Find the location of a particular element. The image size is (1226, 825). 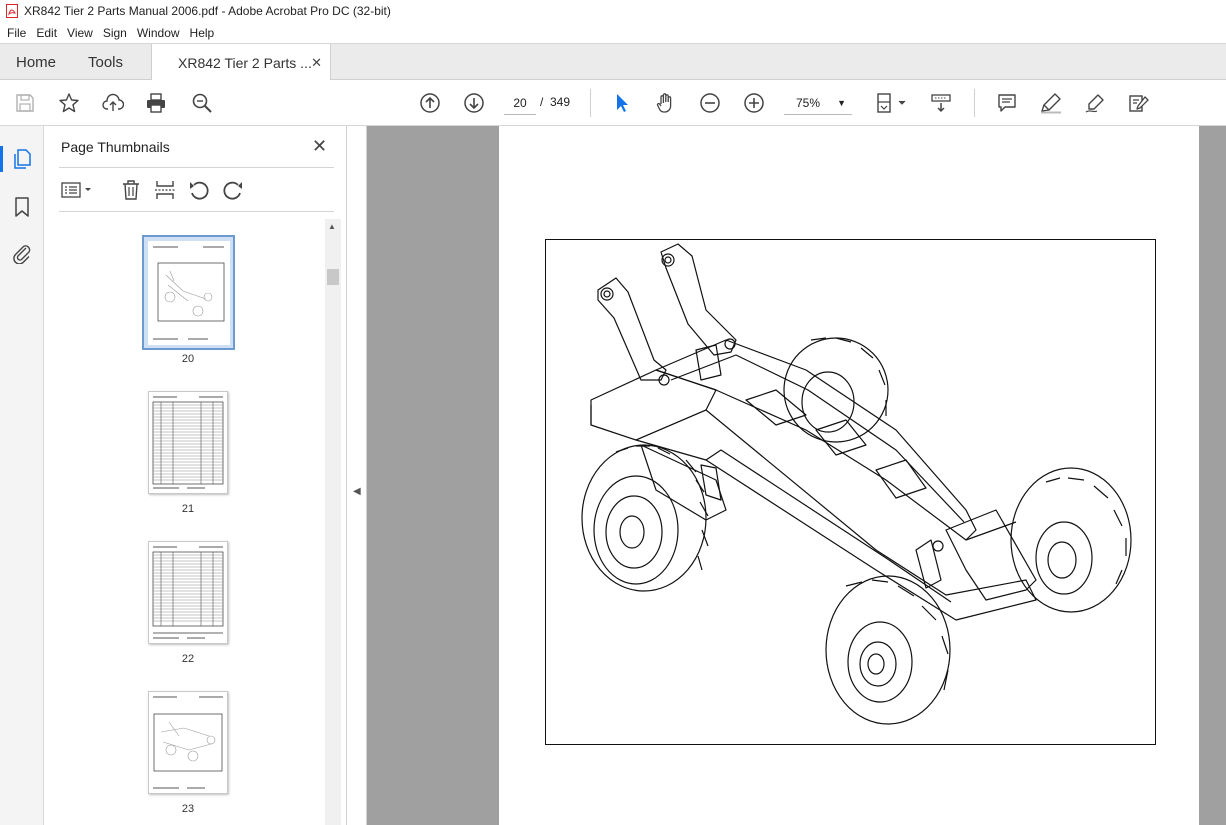

acrobat-pdf-icon is located at coordinates (12, 11).